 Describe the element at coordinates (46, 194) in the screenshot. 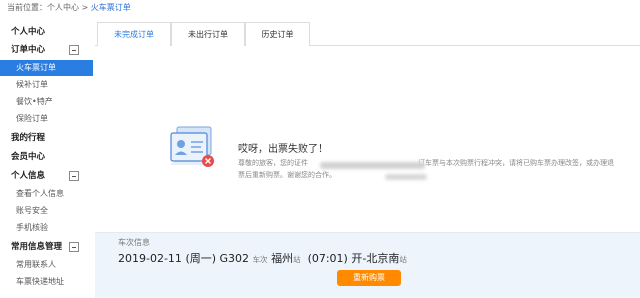

I see `sidebar-item-view-personal-info: 查看个人信息` at that location.